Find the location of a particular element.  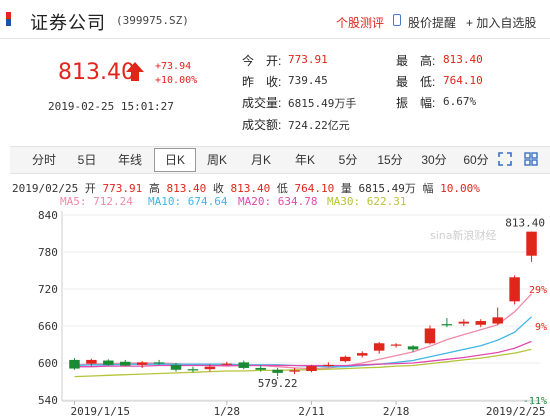

tab-daily-k: 日K is located at coordinates (175, 160).